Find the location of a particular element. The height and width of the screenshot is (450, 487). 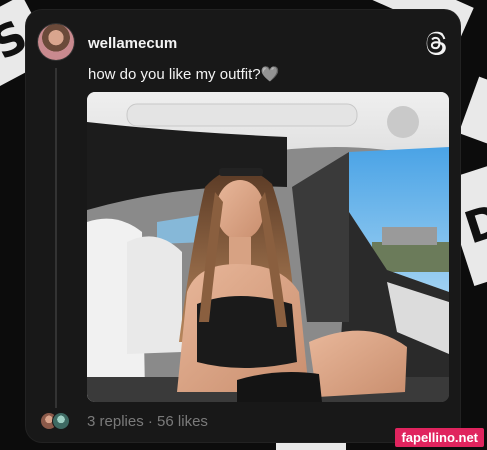

watermark-badge: fapellino.net is located at coordinates (439, 437).